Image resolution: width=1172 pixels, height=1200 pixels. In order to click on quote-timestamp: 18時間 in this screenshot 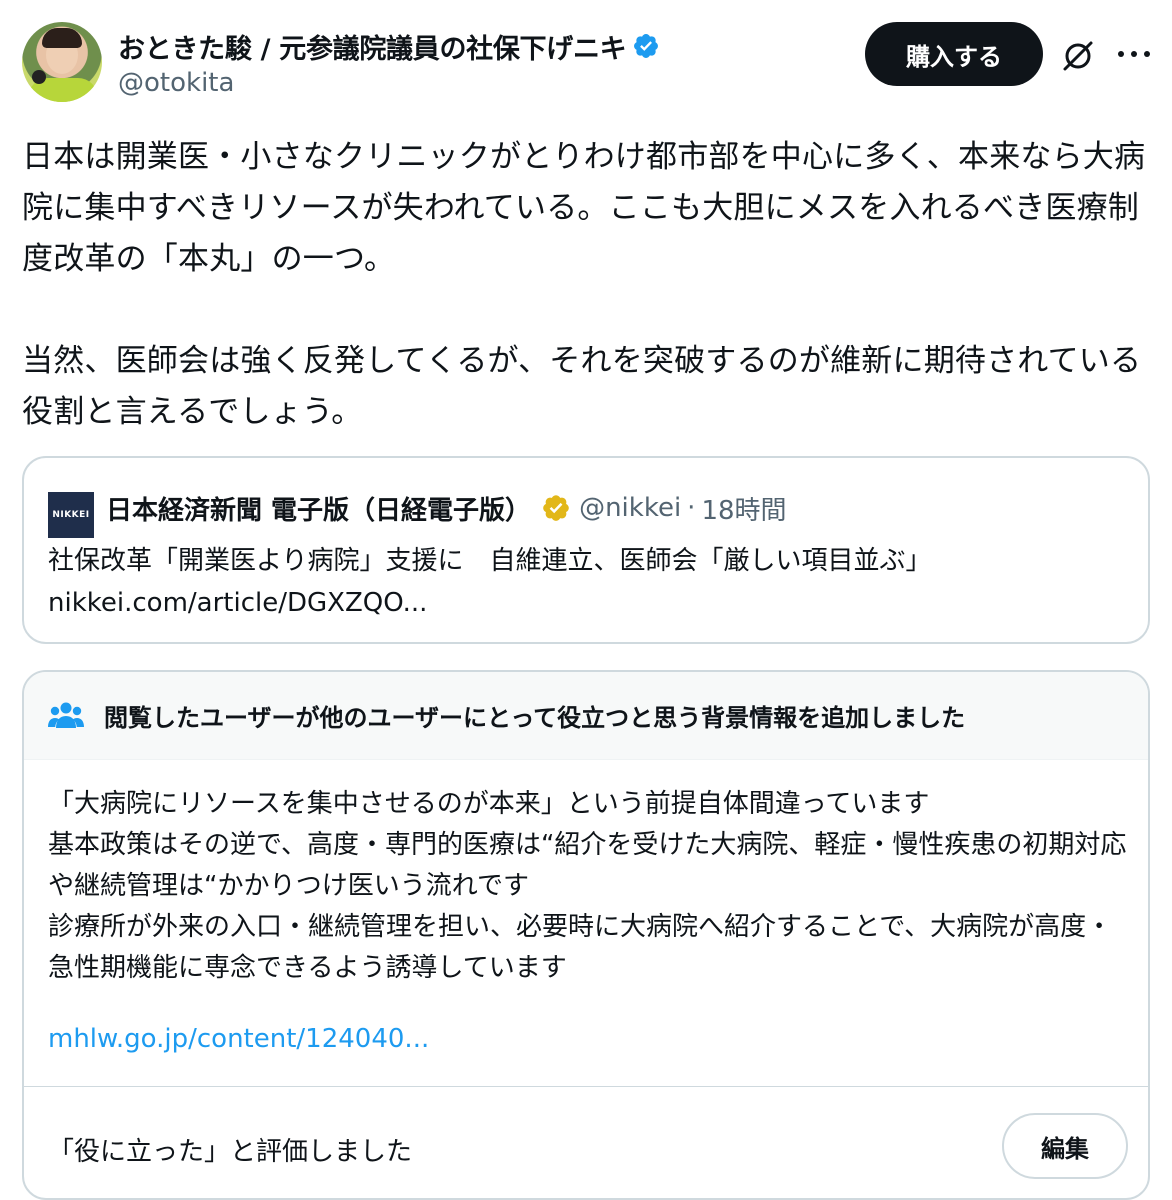, I will do `click(743, 508)`.